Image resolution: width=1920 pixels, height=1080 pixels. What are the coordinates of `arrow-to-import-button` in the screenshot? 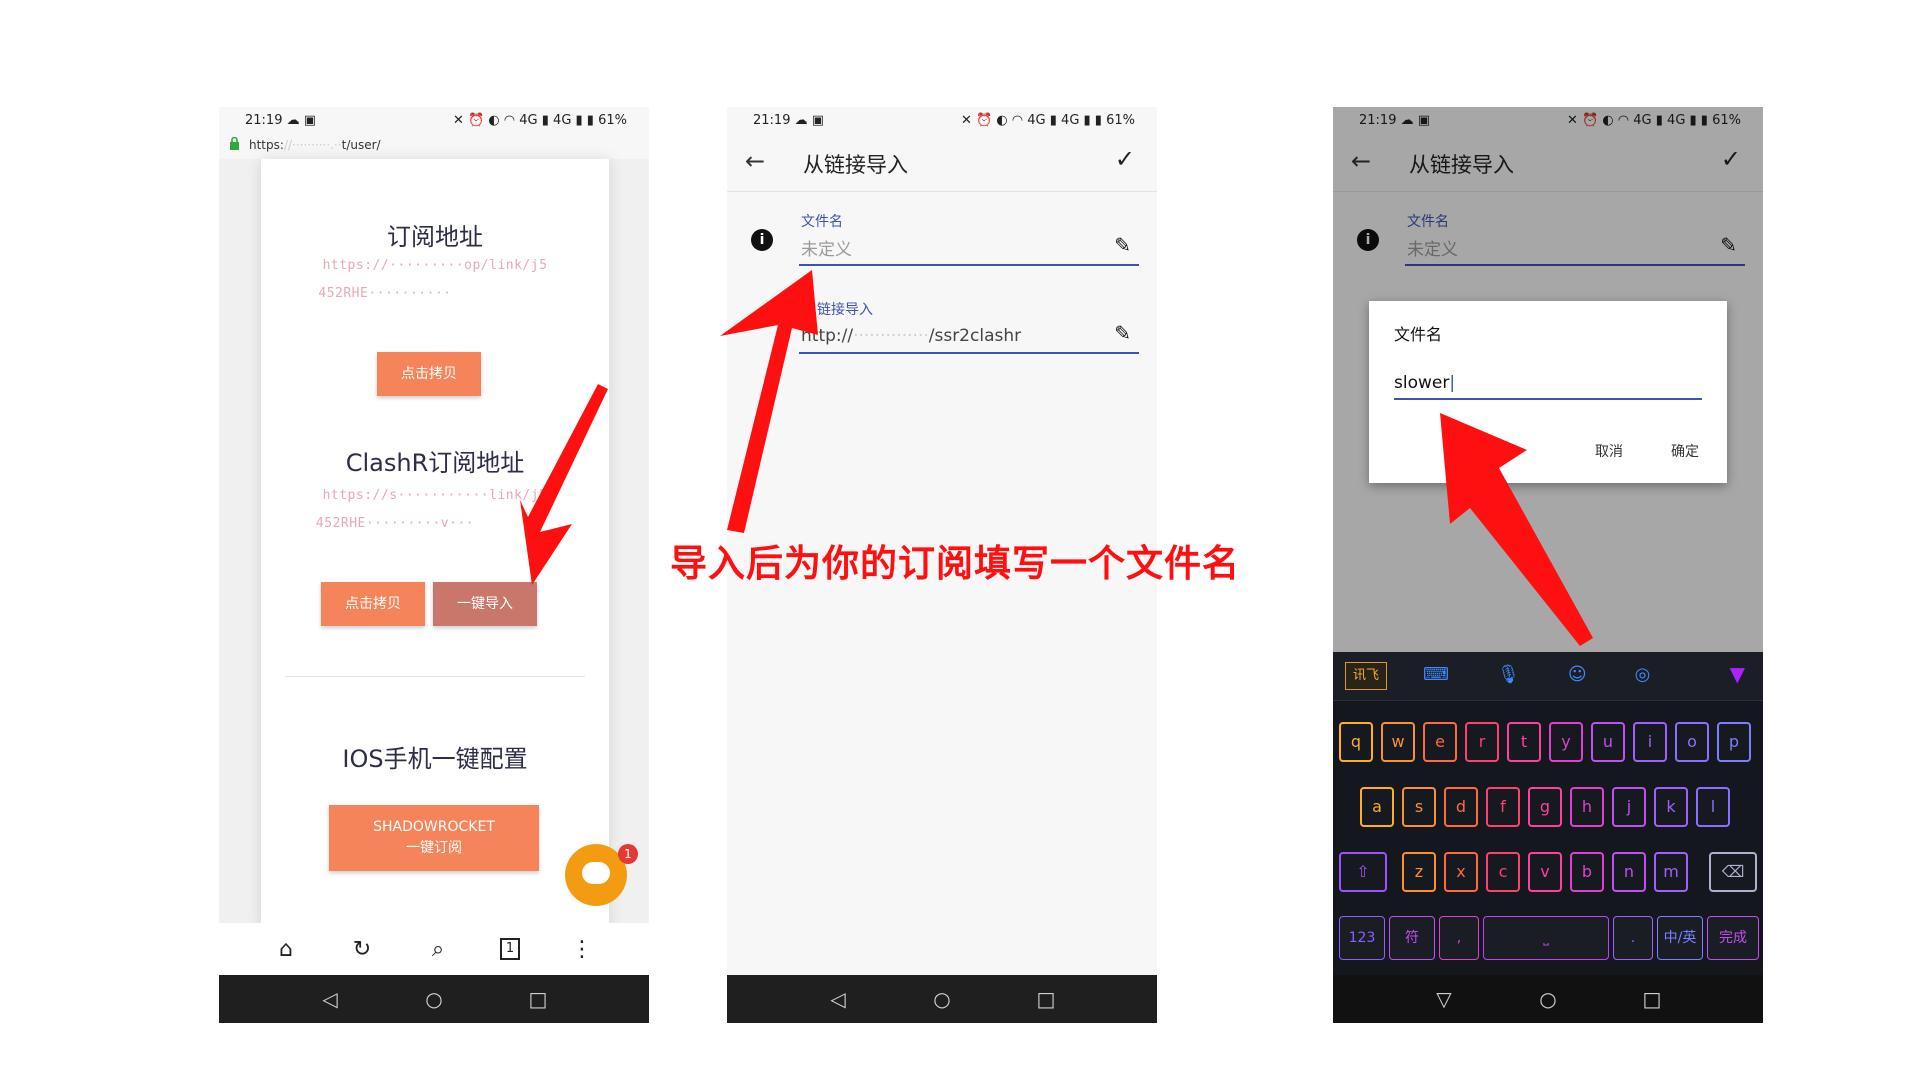 It's located at (564, 484).